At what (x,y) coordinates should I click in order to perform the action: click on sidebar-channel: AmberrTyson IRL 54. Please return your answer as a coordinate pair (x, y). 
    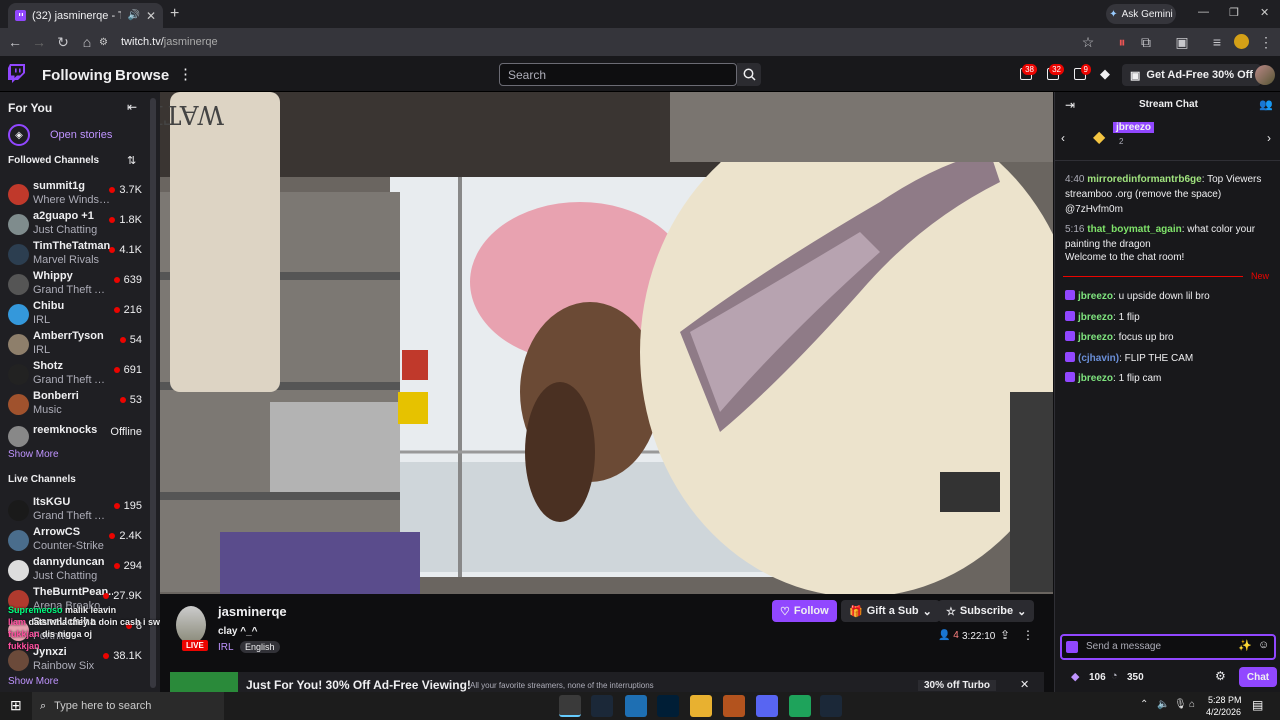
    Looking at the image, I should click on (75, 345).